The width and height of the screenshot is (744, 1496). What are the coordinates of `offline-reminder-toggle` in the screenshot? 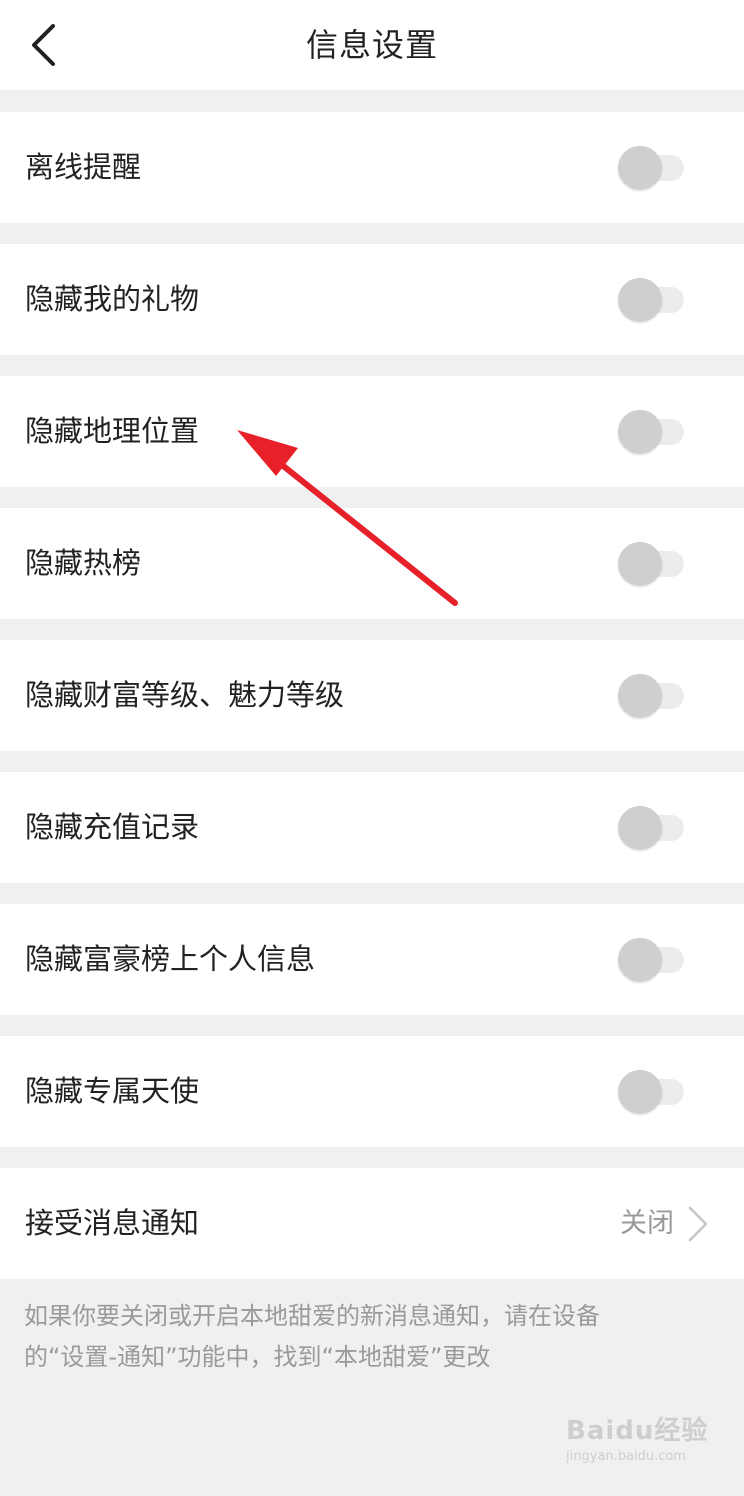 It's located at (652, 168).